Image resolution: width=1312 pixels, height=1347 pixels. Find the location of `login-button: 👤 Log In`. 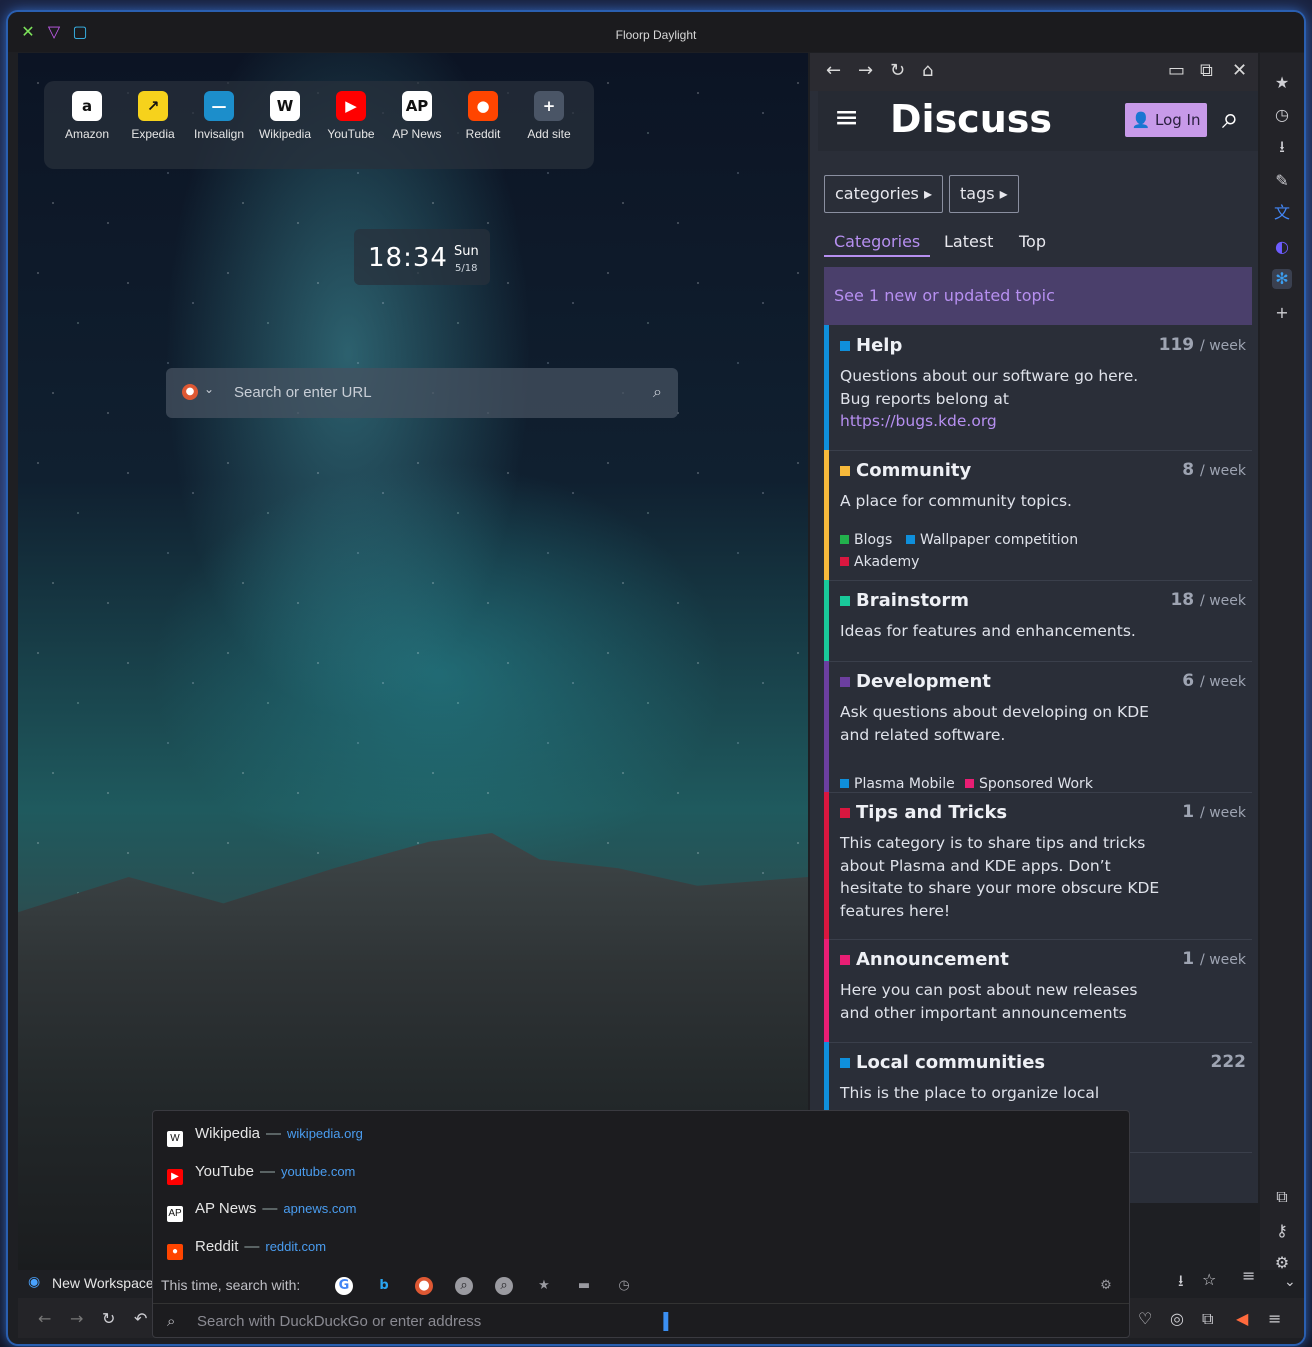

login-button: 👤 Log In is located at coordinates (1166, 120).